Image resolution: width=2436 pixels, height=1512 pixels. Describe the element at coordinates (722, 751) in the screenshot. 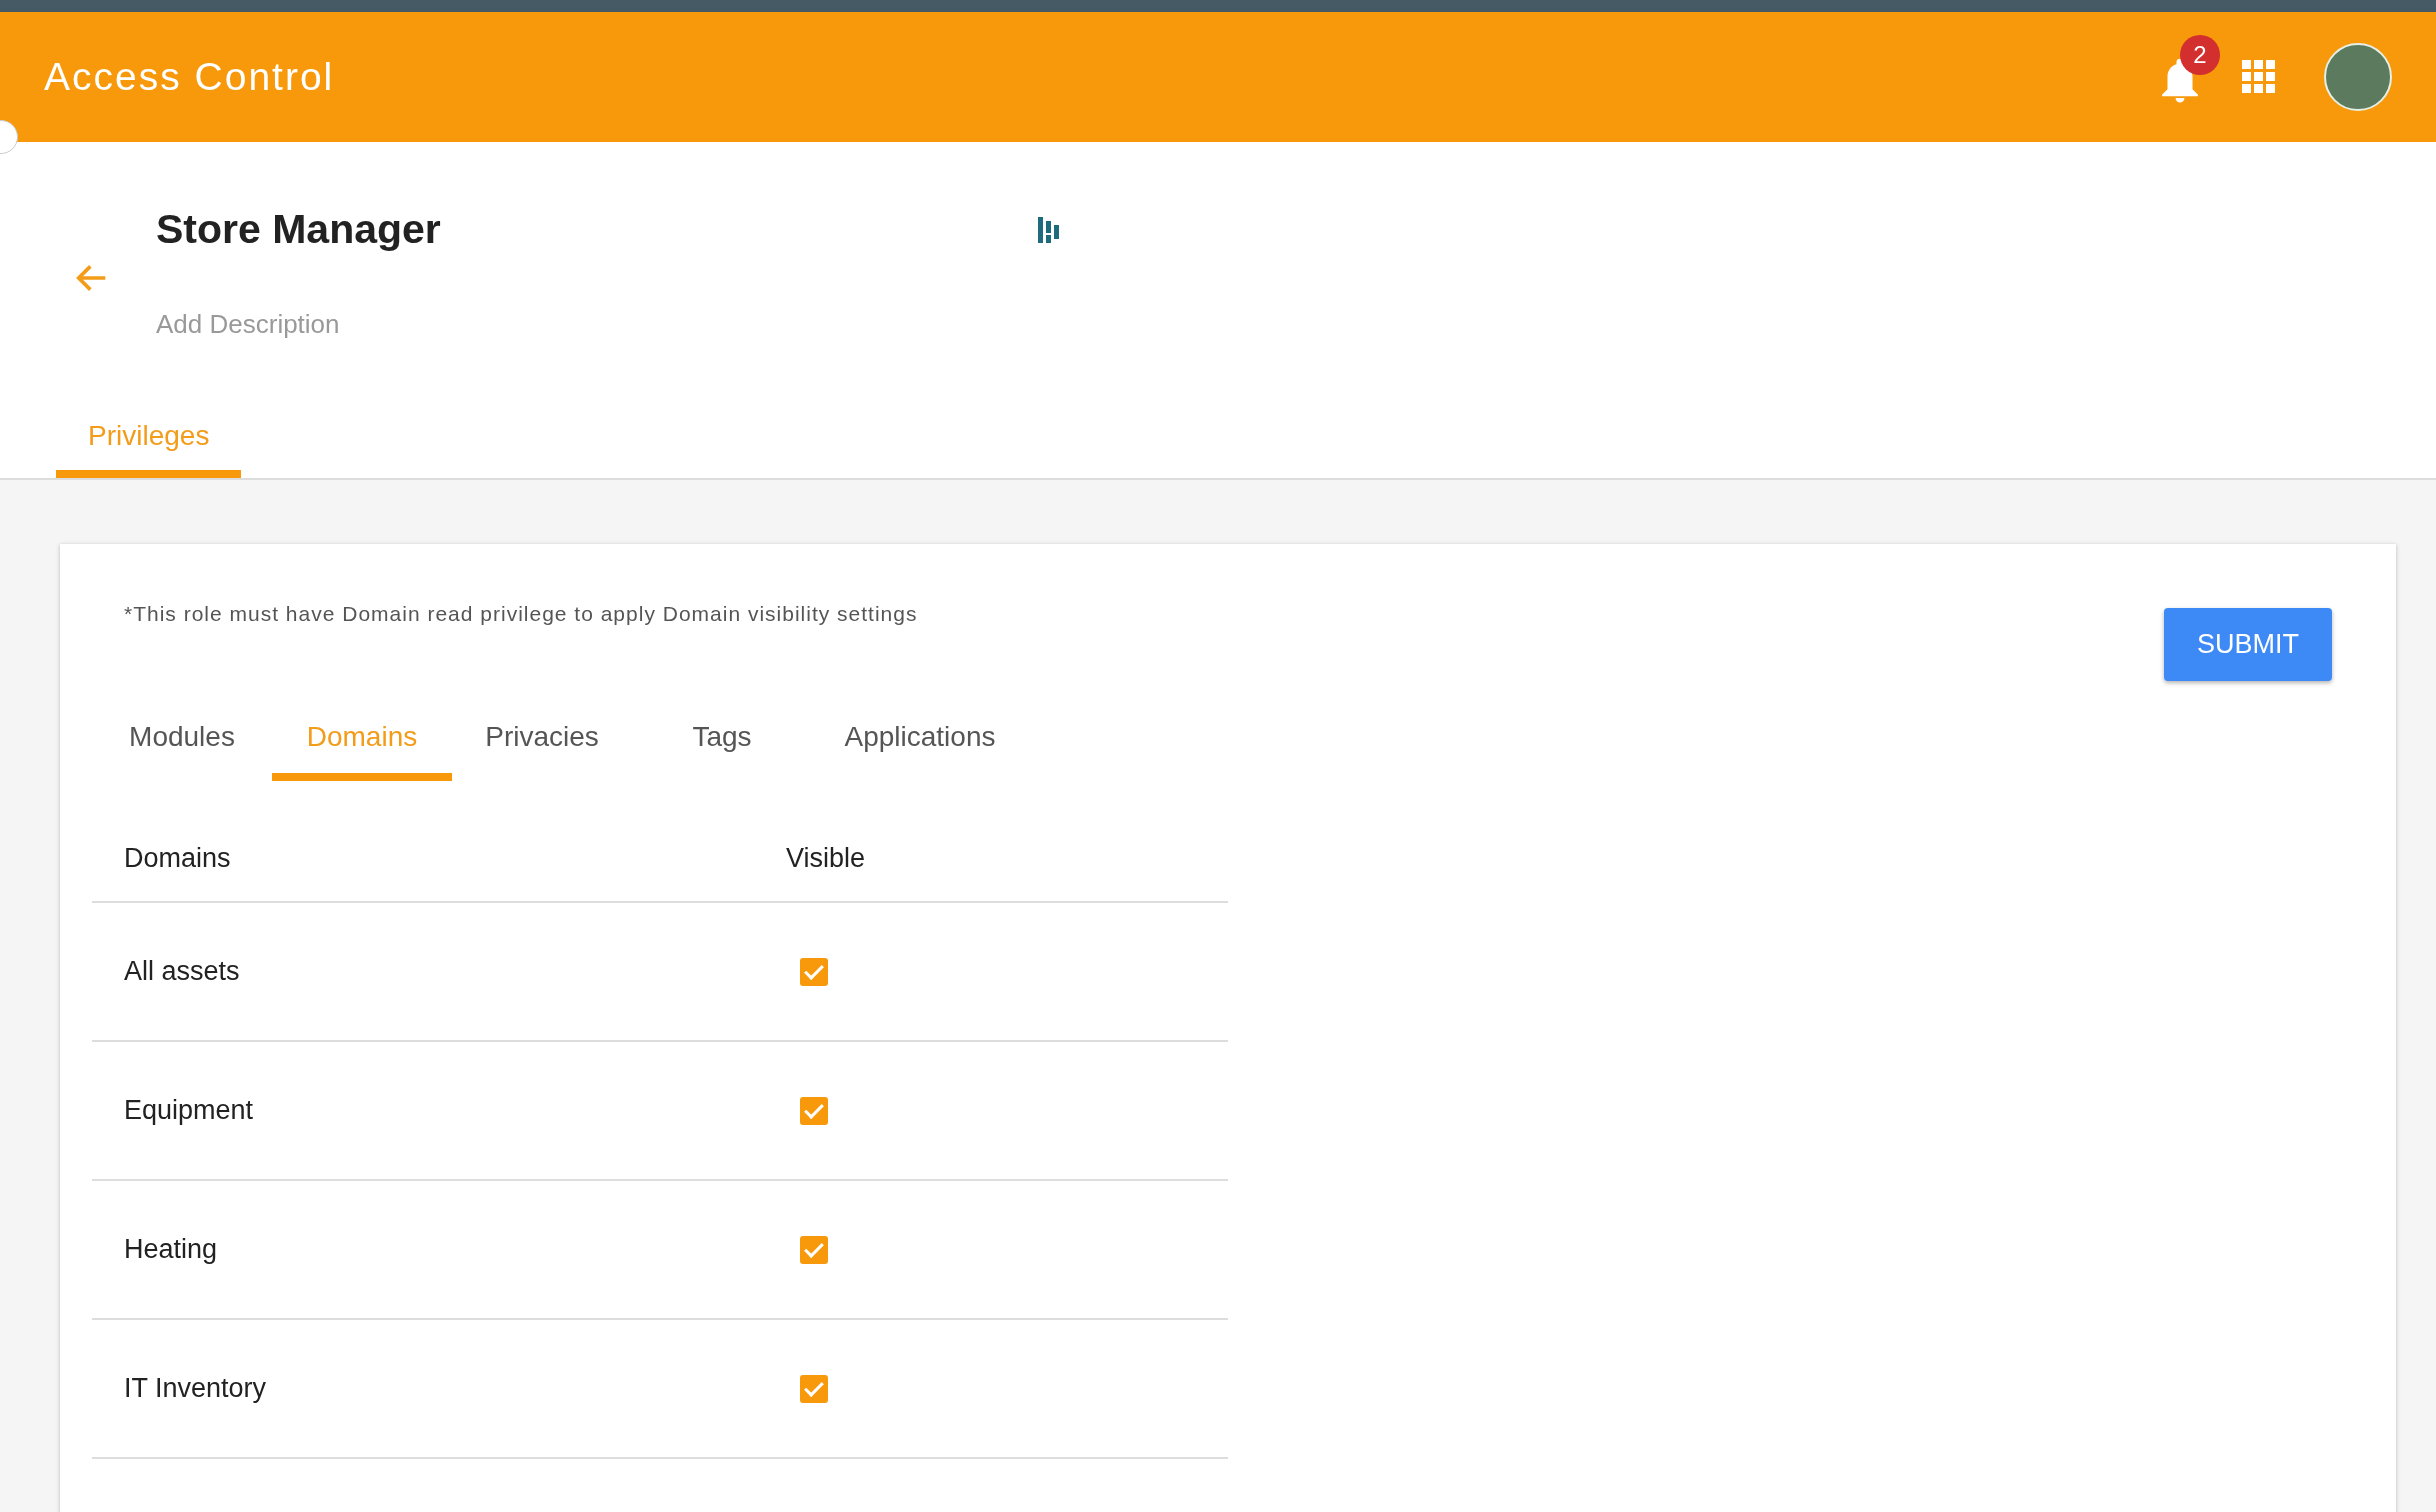

I see `tab: Tags` at that location.